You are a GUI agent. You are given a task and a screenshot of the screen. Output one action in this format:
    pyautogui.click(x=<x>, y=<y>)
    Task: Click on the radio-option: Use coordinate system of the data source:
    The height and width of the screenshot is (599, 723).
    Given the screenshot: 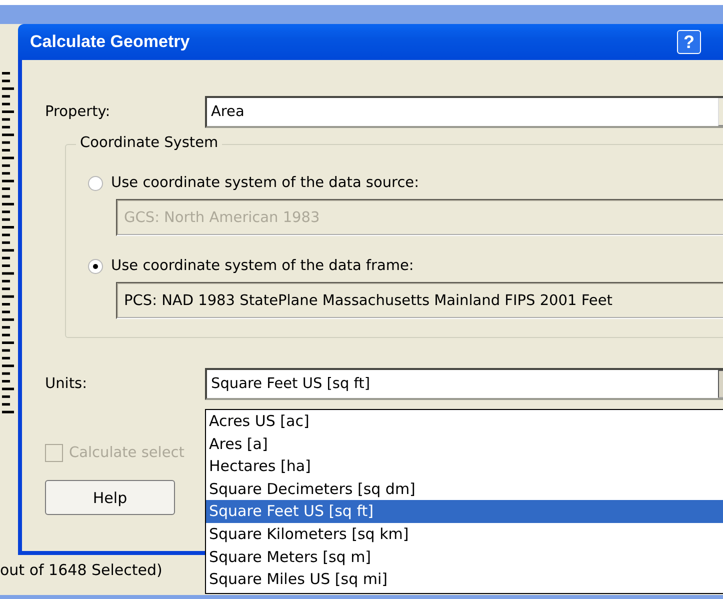 What is the action you would take?
    pyautogui.click(x=253, y=183)
    